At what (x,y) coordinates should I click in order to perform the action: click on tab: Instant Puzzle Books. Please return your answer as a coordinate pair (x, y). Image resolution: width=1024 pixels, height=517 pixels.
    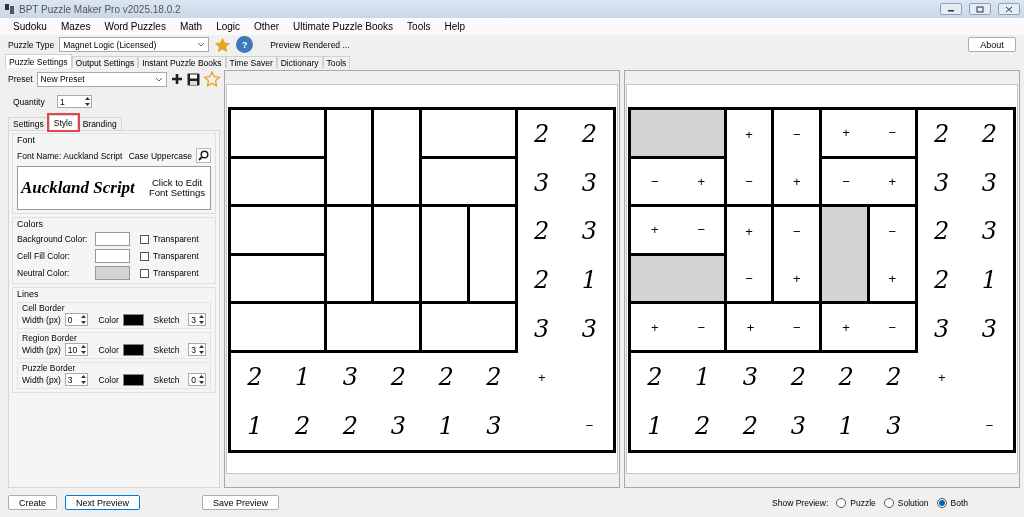
    Looking at the image, I should click on (182, 62).